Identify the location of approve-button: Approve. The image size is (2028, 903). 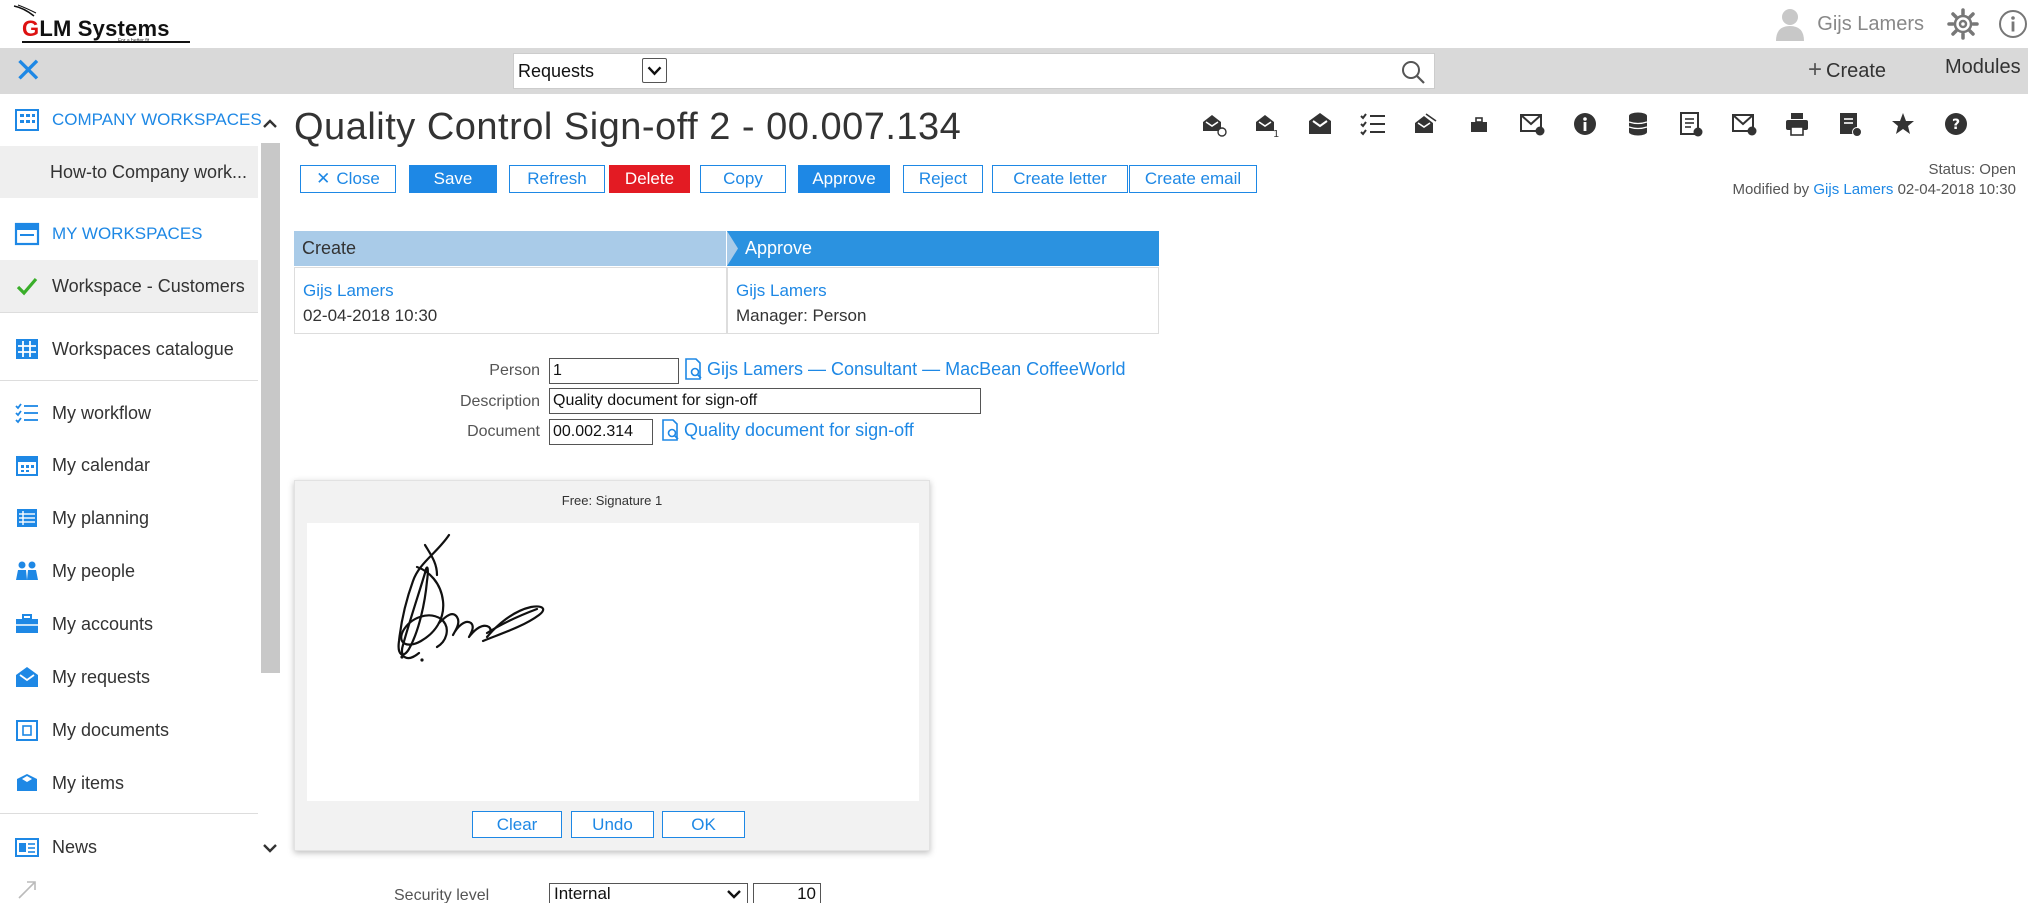
(844, 179).